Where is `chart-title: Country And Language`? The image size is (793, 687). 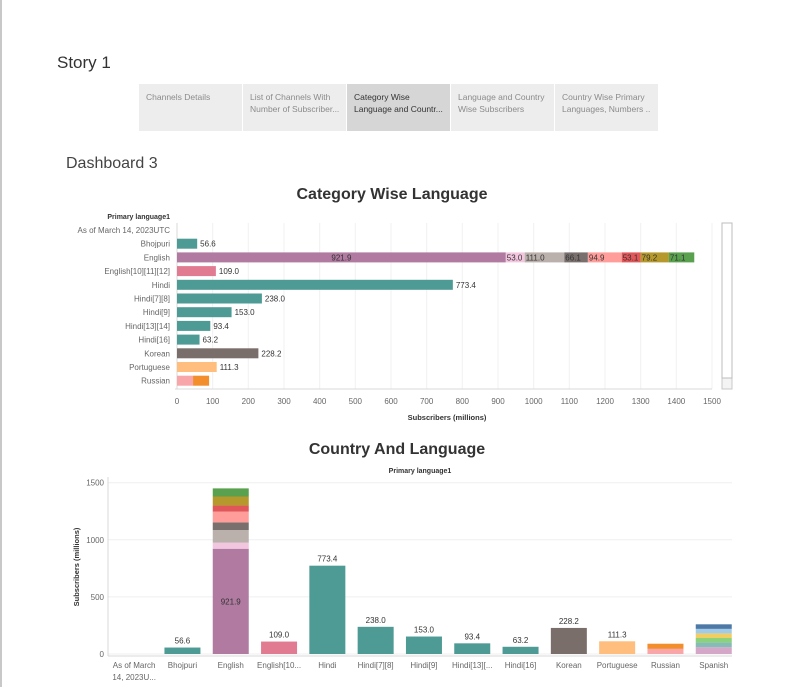
chart-title: Country And Language is located at coordinates (397, 449).